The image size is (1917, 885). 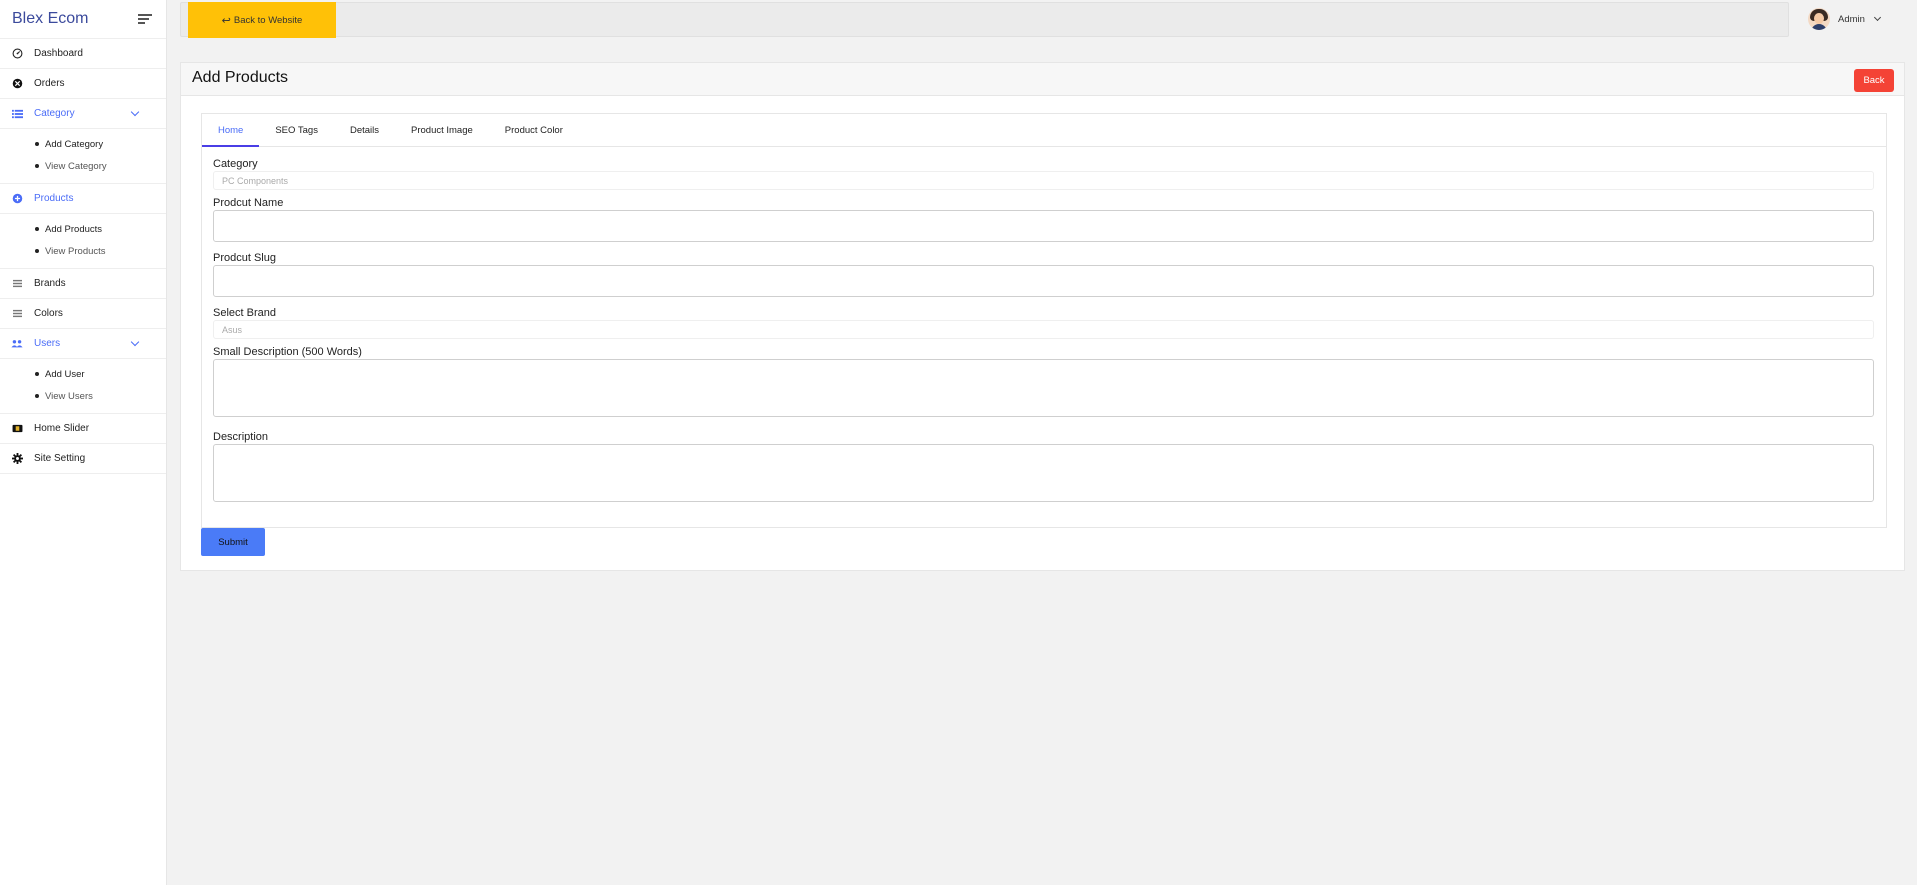 What do you see at coordinates (364, 130) in the screenshot?
I see `tab-details: Details` at bounding box center [364, 130].